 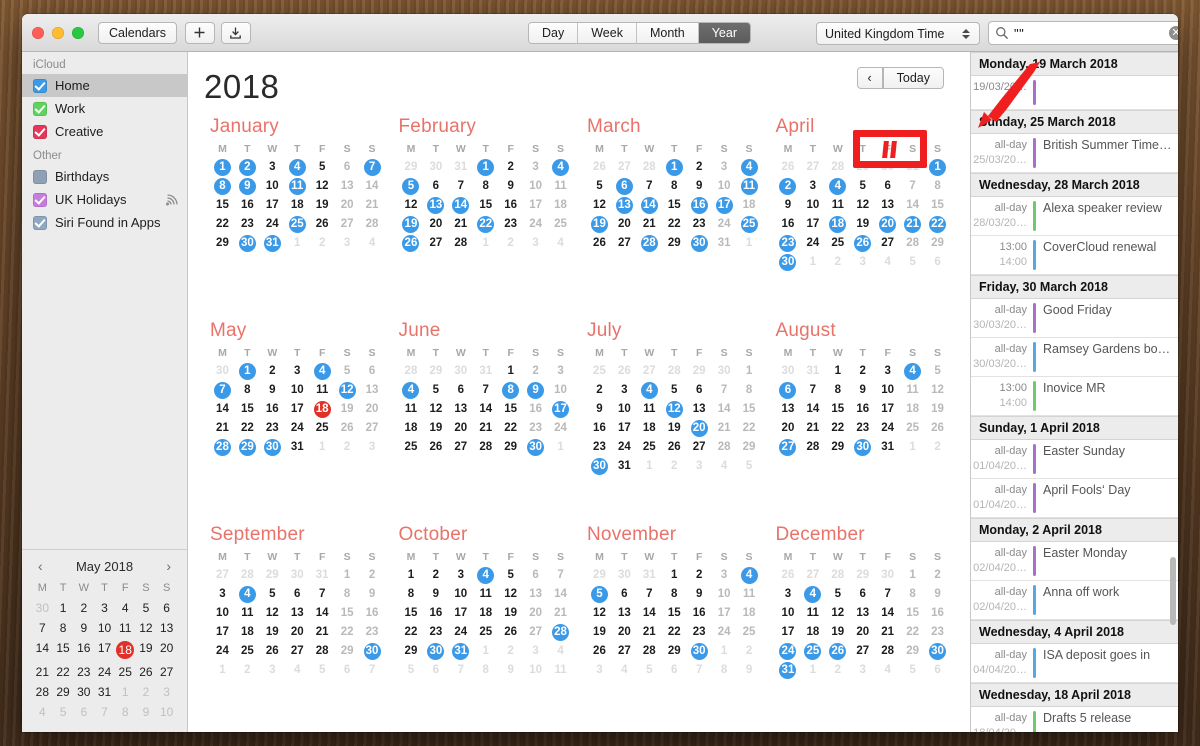 What do you see at coordinates (125, 672) in the screenshot?
I see `mini-day-cell: 25` at bounding box center [125, 672].